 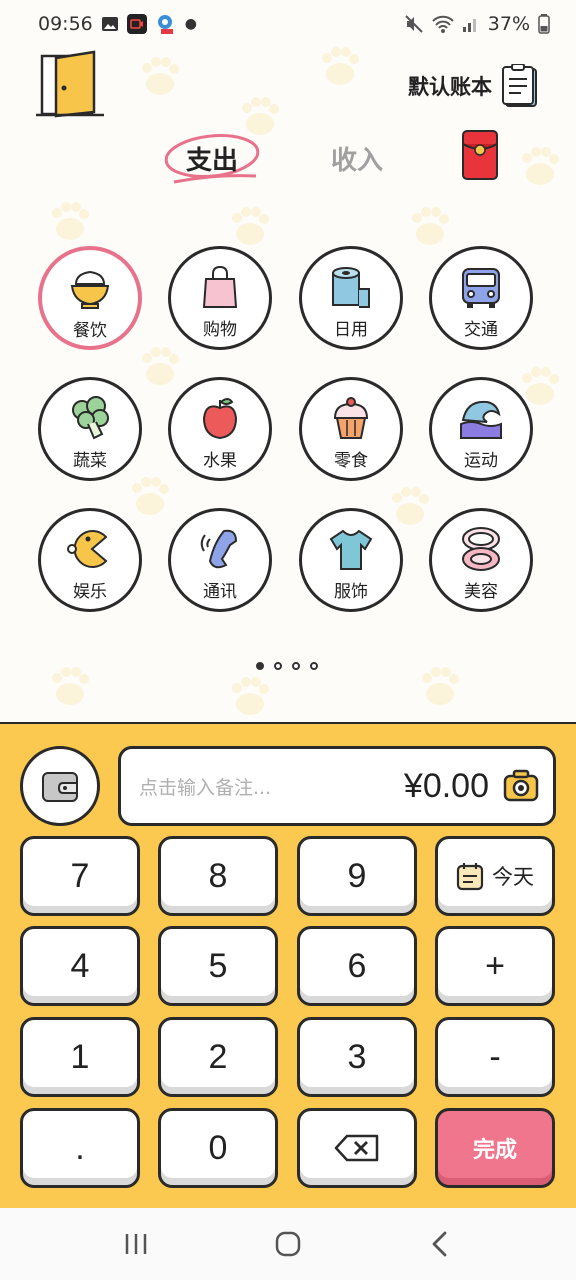 I want to click on note-amount-field: 点击输入备注... ¥0.00, so click(x=337, y=786).